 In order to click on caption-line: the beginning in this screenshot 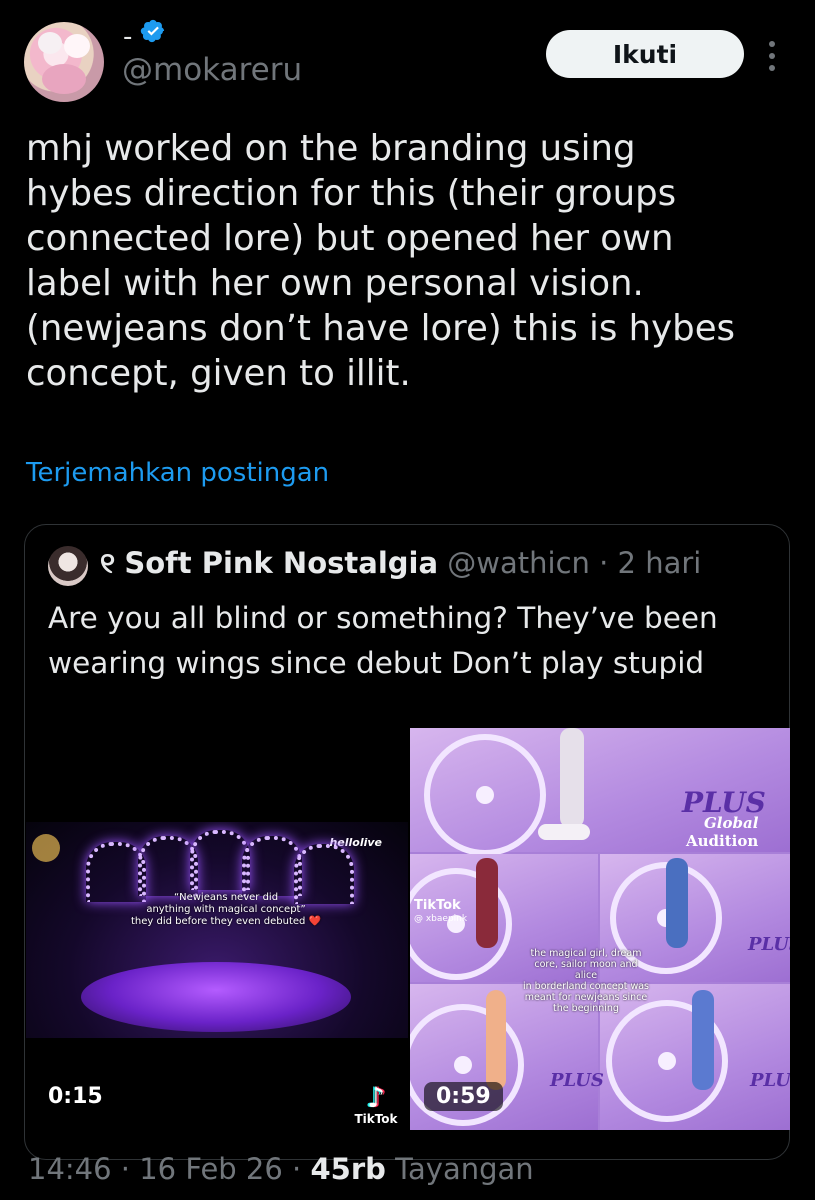, I will do `click(586, 1008)`.